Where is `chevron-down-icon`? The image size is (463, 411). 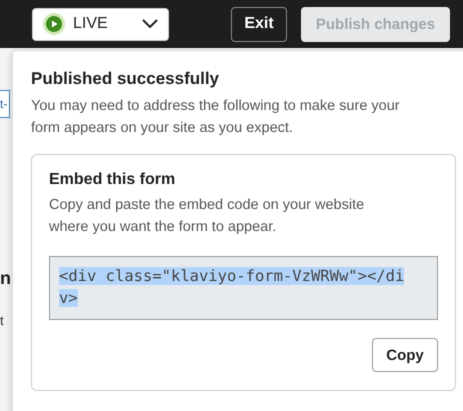 chevron-down-icon is located at coordinates (150, 24).